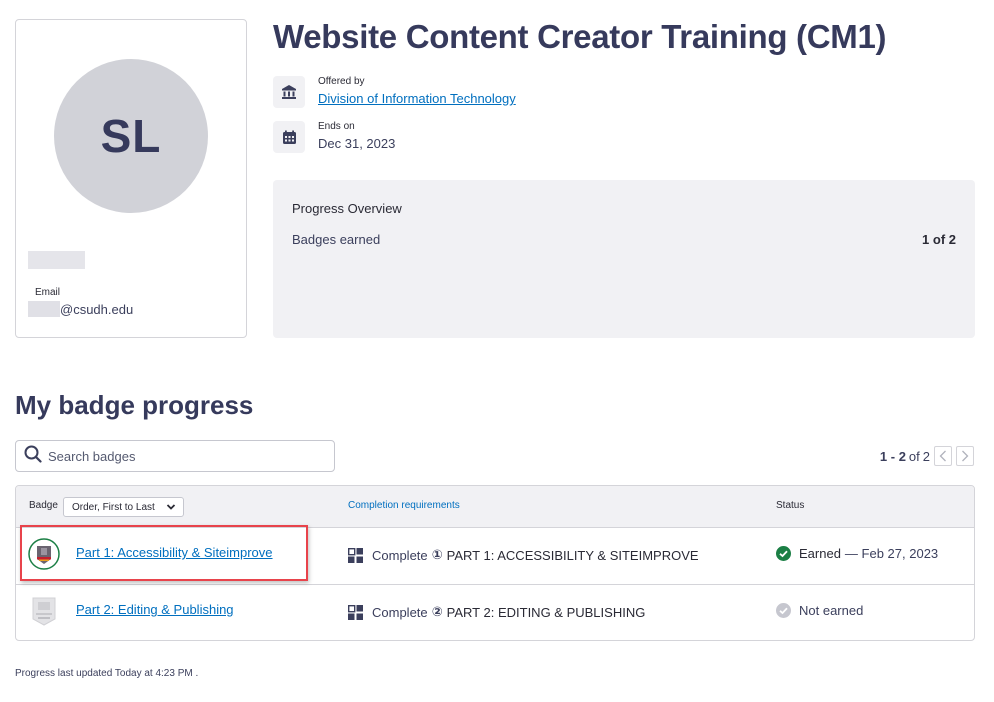  Describe the element at coordinates (404, 505) in the screenshot. I see `header-completion-requirements: Completion requirements` at that location.